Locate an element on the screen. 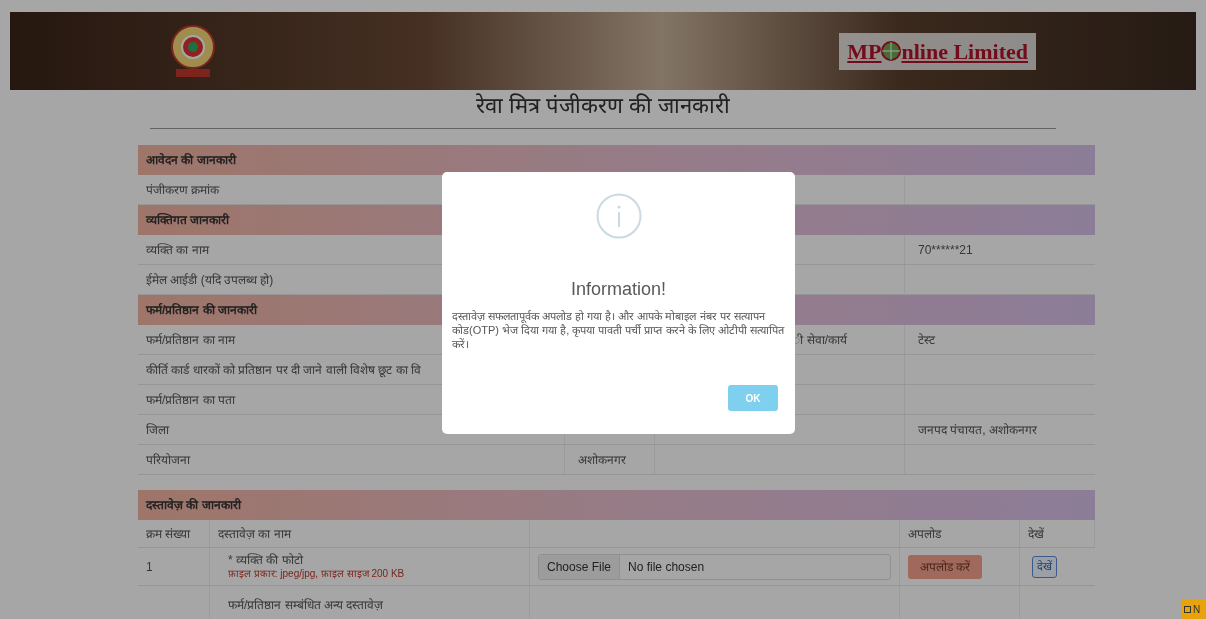  column-header: दस्तावेज़ का नाम is located at coordinates (254, 534).